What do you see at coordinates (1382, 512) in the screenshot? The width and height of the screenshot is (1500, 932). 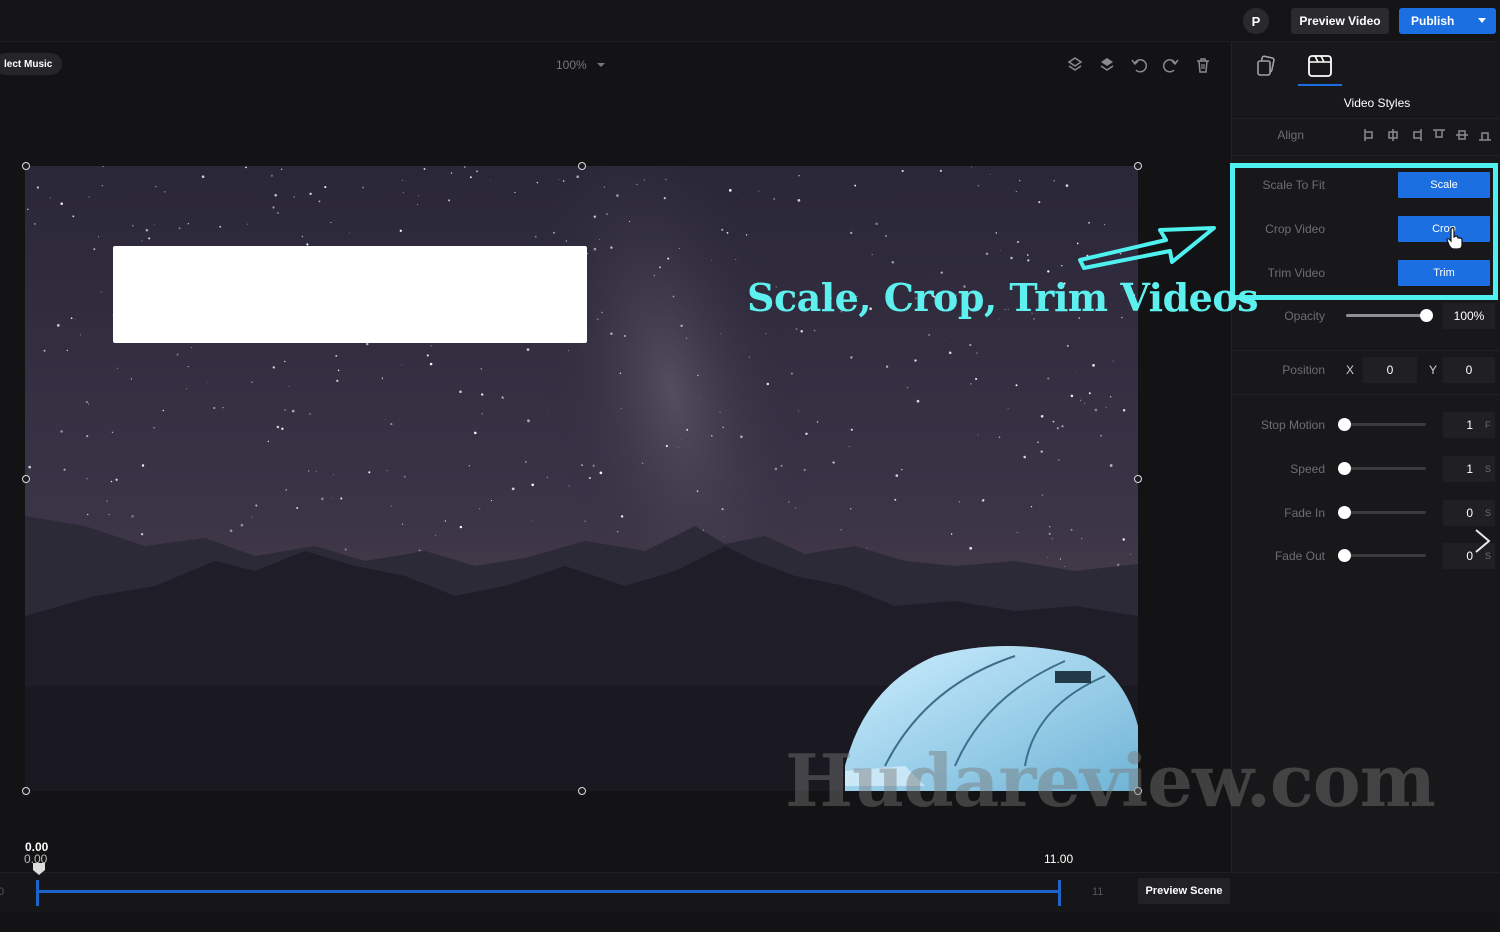 I see `fade-in-slider` at bounding box center [1382, 512].